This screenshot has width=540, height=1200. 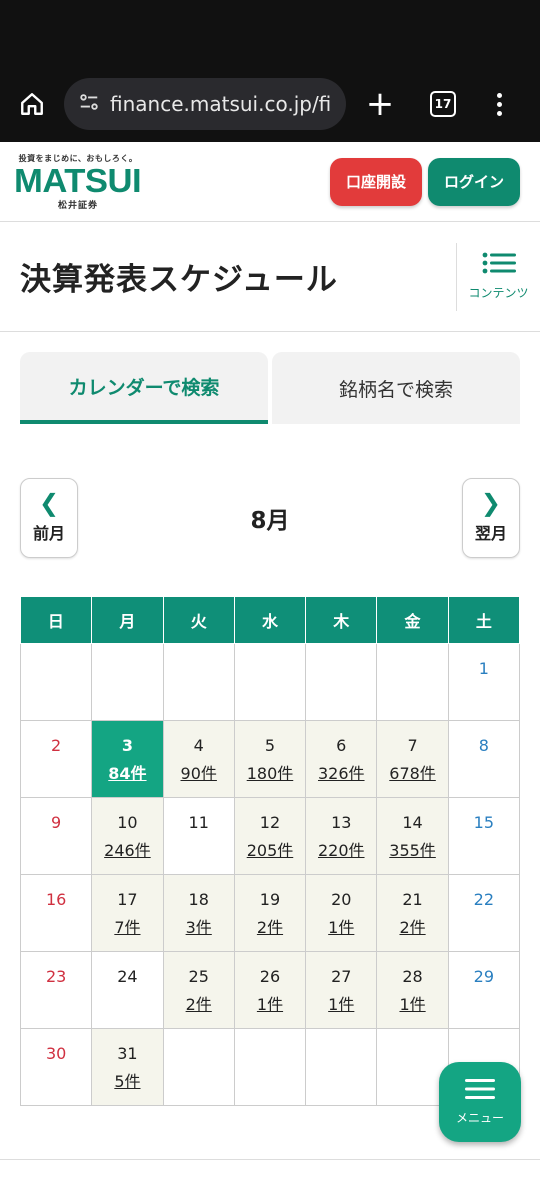 What do you see at coordinates (483, 745) in the screenshot?
I see `day-number: 8` at bounding box center [483, 745].